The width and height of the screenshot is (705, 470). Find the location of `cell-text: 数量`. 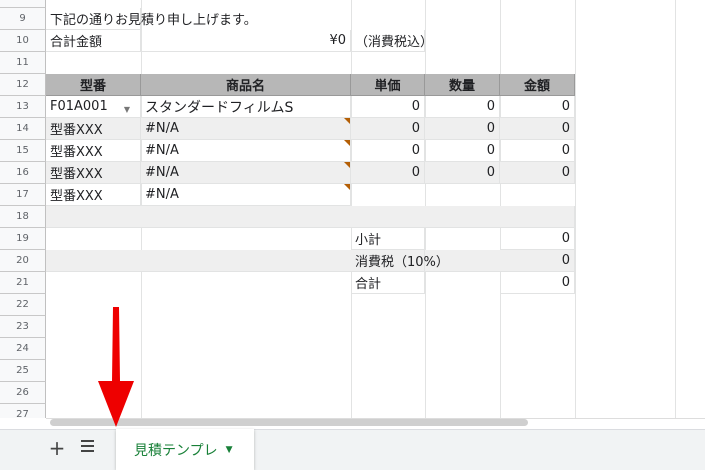

cell-text: 数量 is located at coordinates (461, 86).